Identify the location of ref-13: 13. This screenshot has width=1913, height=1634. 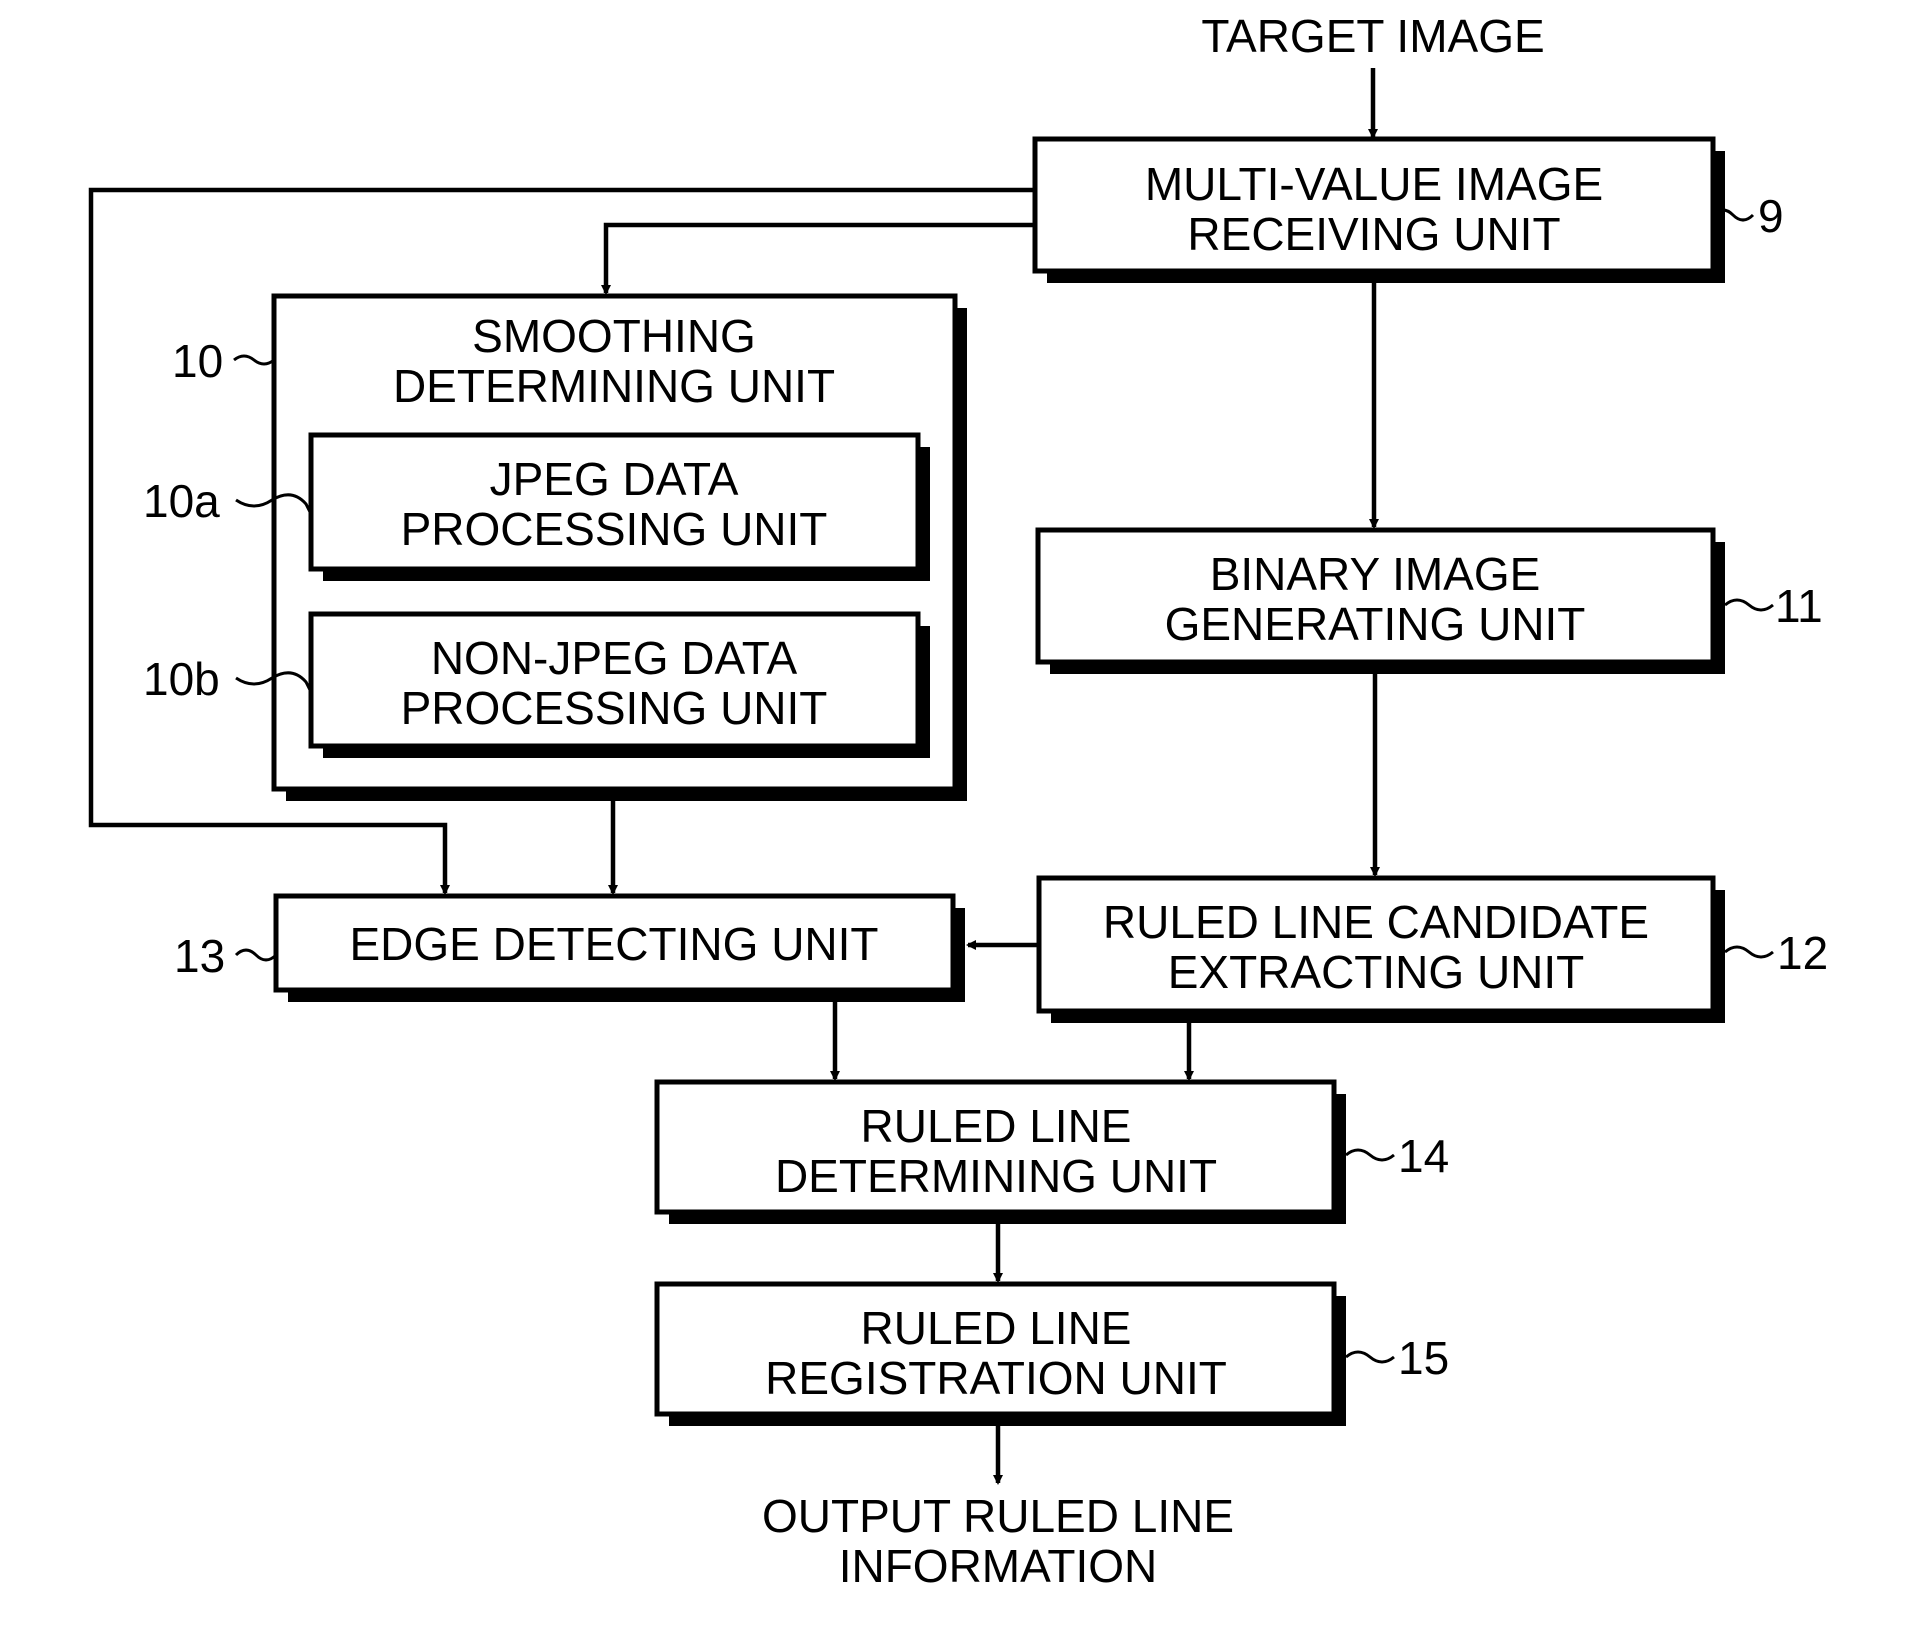
(199, 956).